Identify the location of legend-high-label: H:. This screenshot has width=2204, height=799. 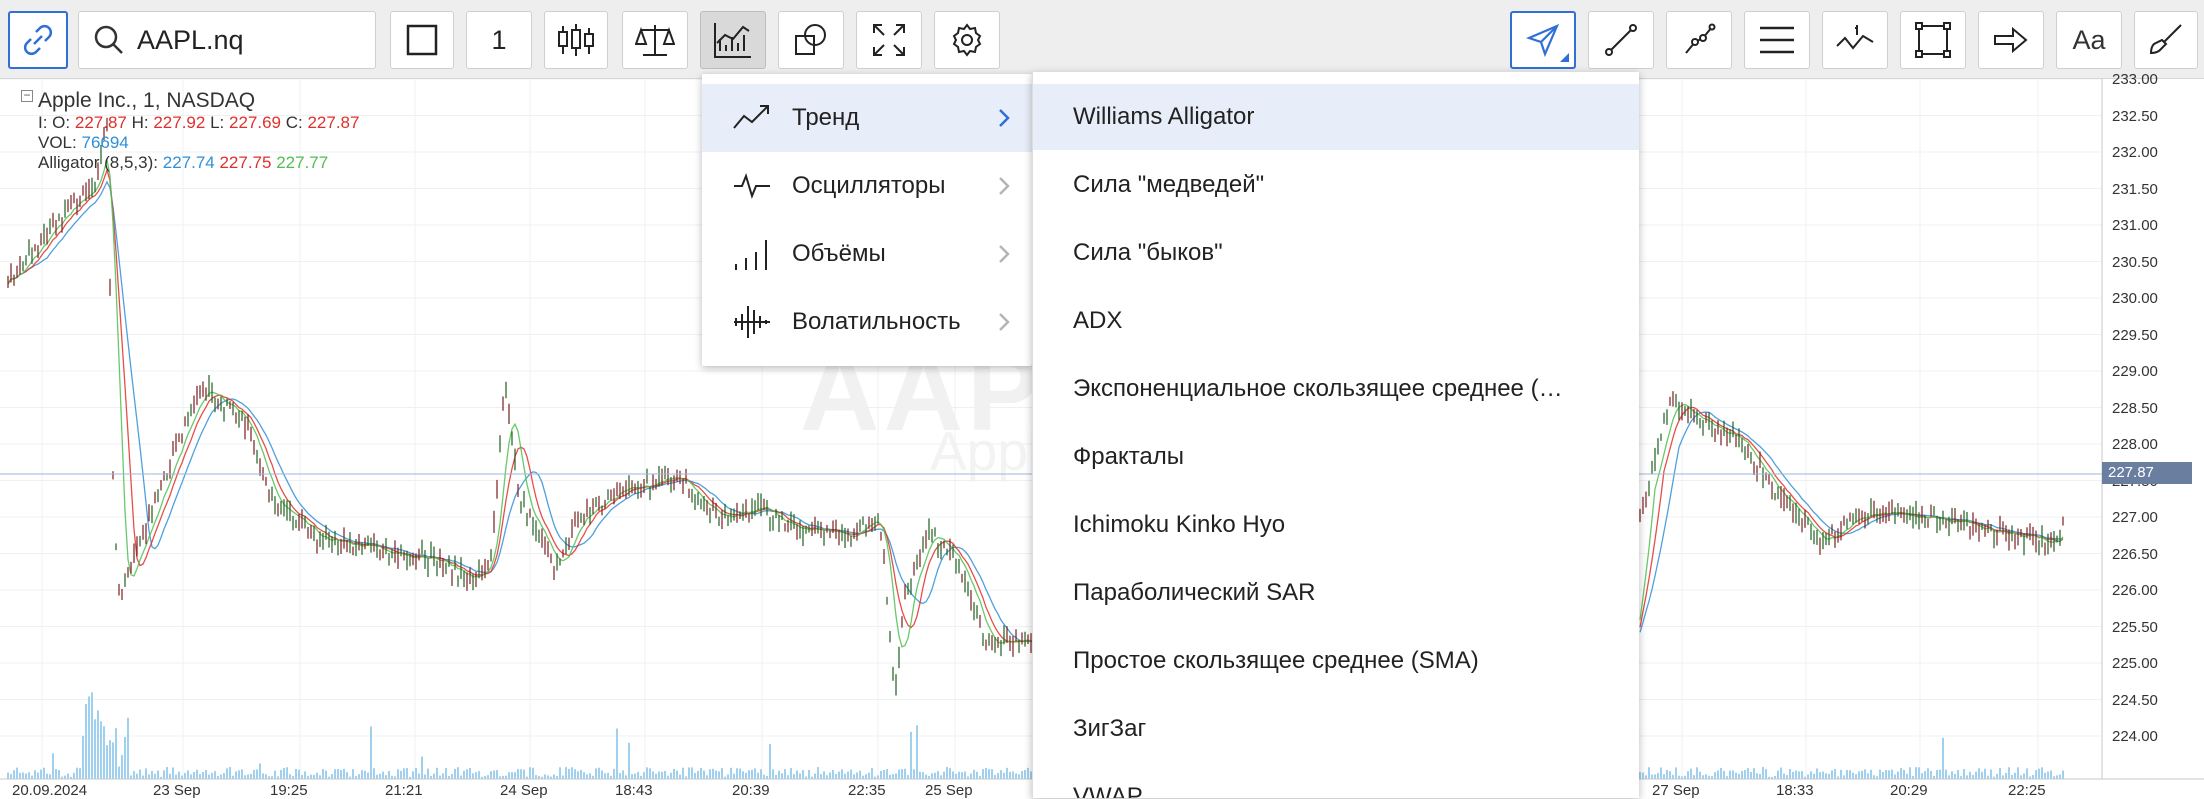
(140, 122).